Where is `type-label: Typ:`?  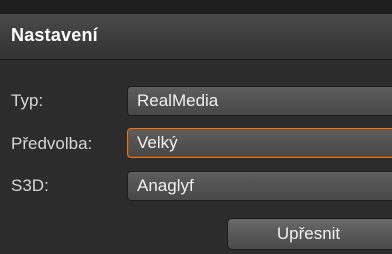
type-label: Typ: is located at coordinates (27, 100).